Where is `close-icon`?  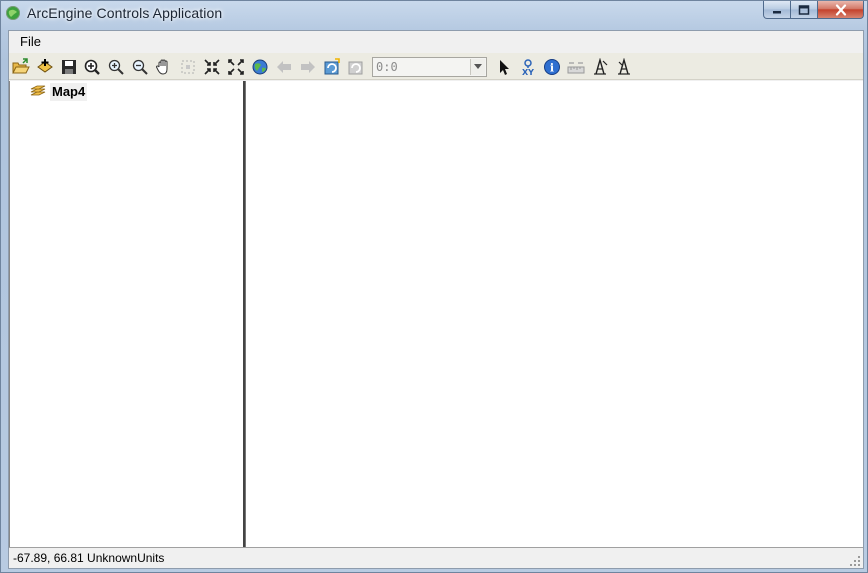 close-icon is located at coordinates (840, 9).